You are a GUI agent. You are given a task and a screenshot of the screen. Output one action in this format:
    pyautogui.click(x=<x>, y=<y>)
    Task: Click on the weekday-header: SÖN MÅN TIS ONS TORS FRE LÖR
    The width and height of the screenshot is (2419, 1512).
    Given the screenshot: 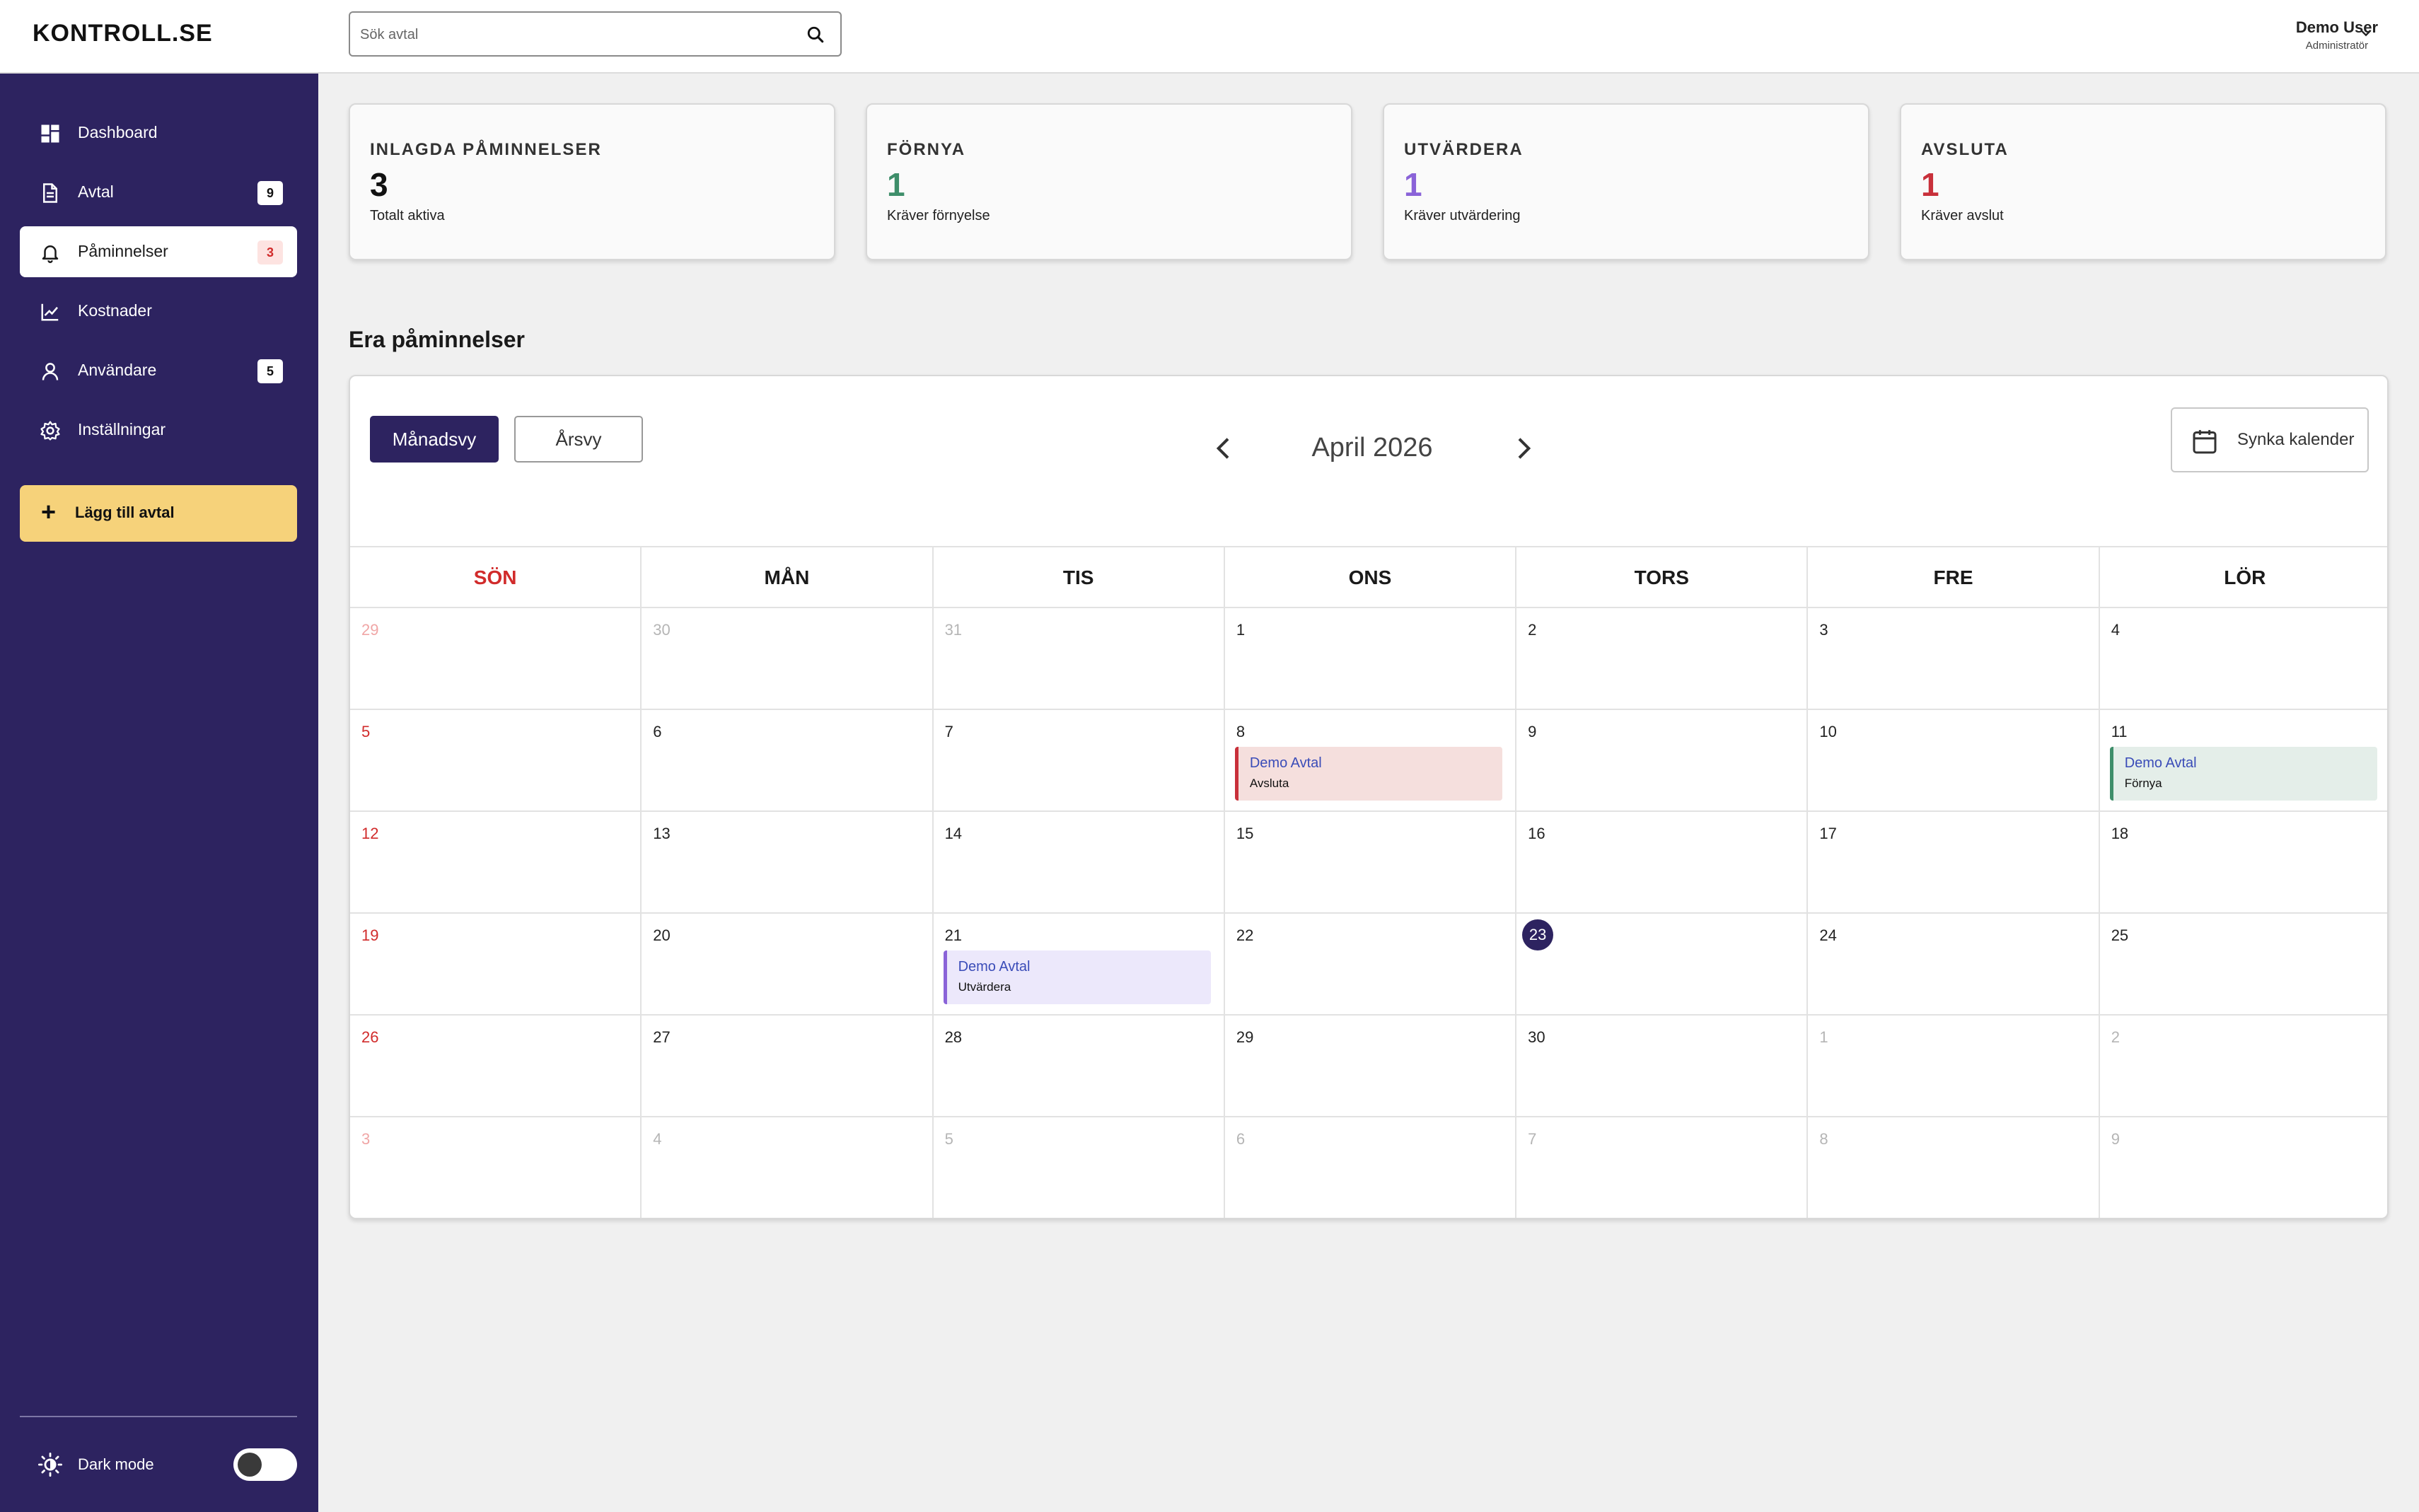 What is the action you would take?
    pyautogui.click(x=1368, y=577)
    